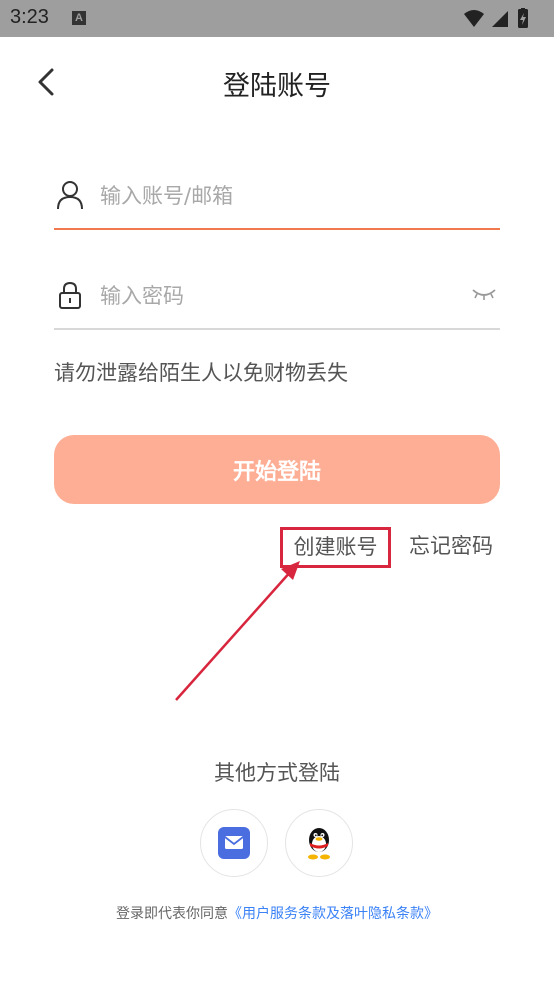 The width and height of the screenshot is (554, 985). I want to click on page-title: 登陆账号, so click(277, 86).